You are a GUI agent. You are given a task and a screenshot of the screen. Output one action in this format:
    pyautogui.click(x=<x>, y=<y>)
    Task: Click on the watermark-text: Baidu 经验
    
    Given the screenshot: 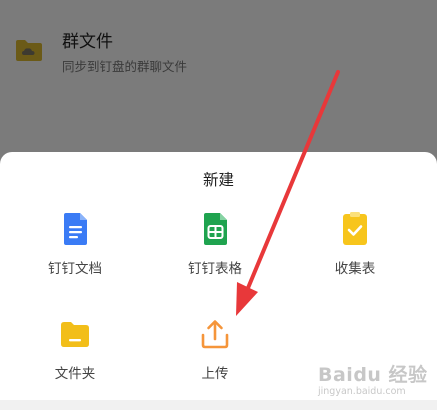 What is the action you would take?
    pyautogui.click(x=373, y=375)
    